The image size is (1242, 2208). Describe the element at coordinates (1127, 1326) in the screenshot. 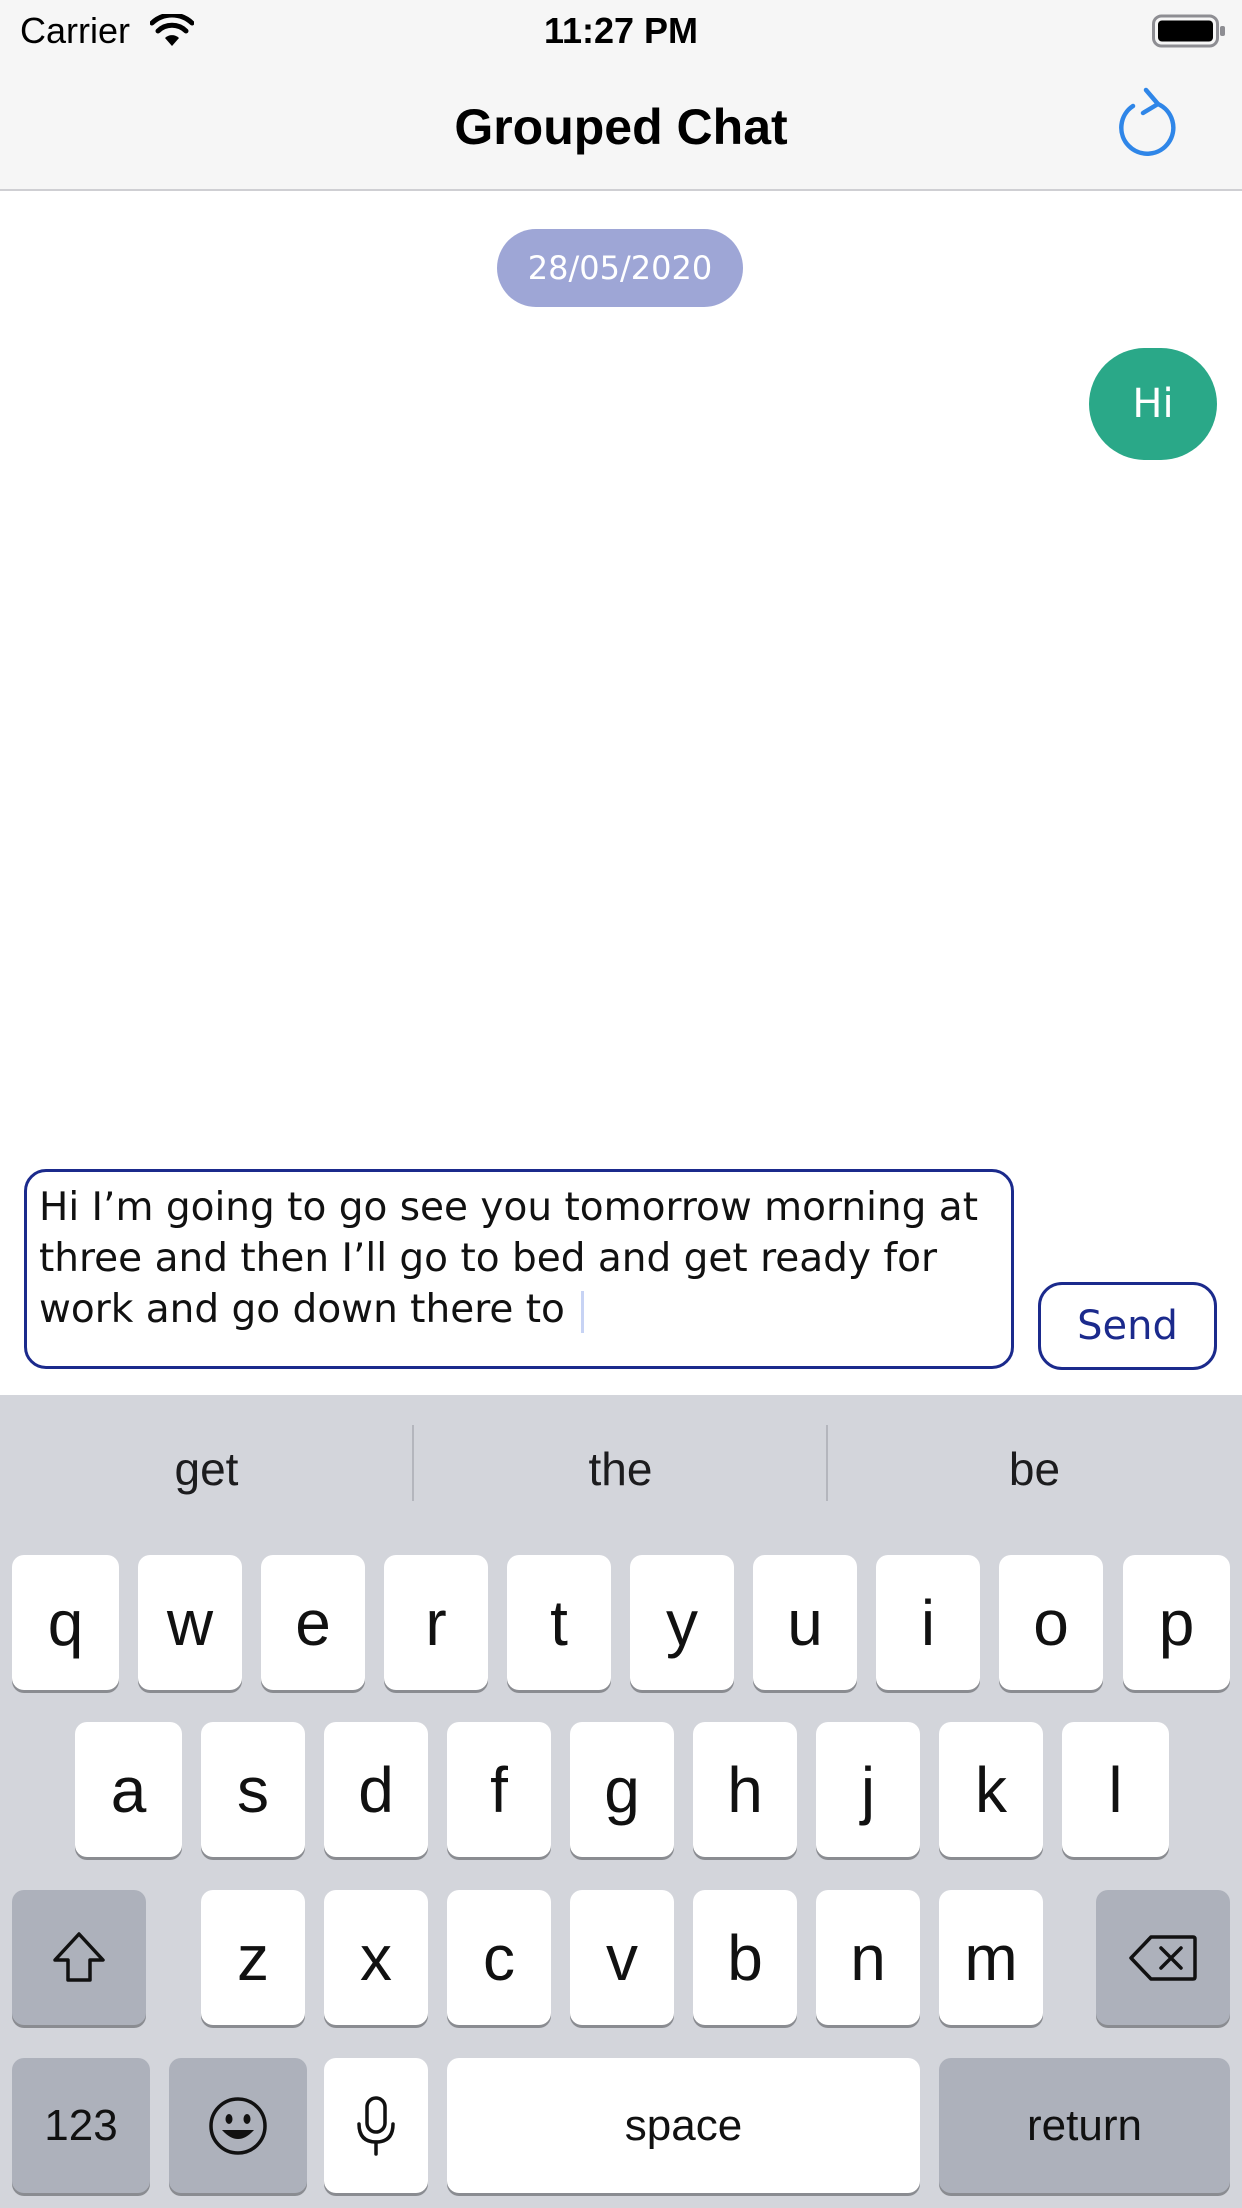

I see `send-button: Send` at that location.